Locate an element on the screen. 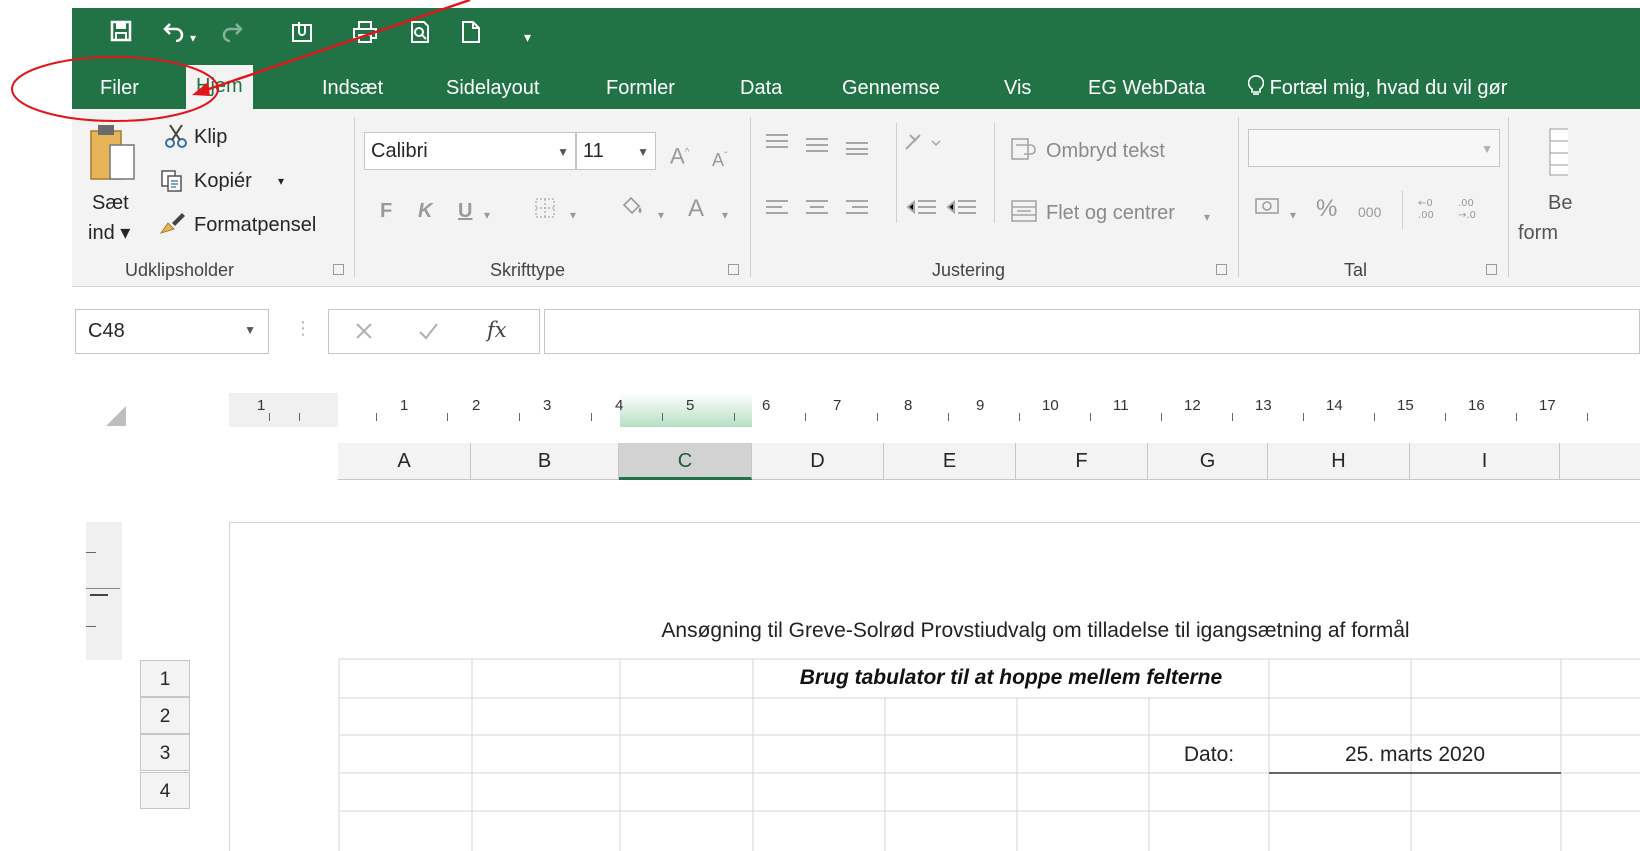 Image resolution: width=1640 pixels, height=851 pixels. row-margin-area is located at coordinates (113, 755).